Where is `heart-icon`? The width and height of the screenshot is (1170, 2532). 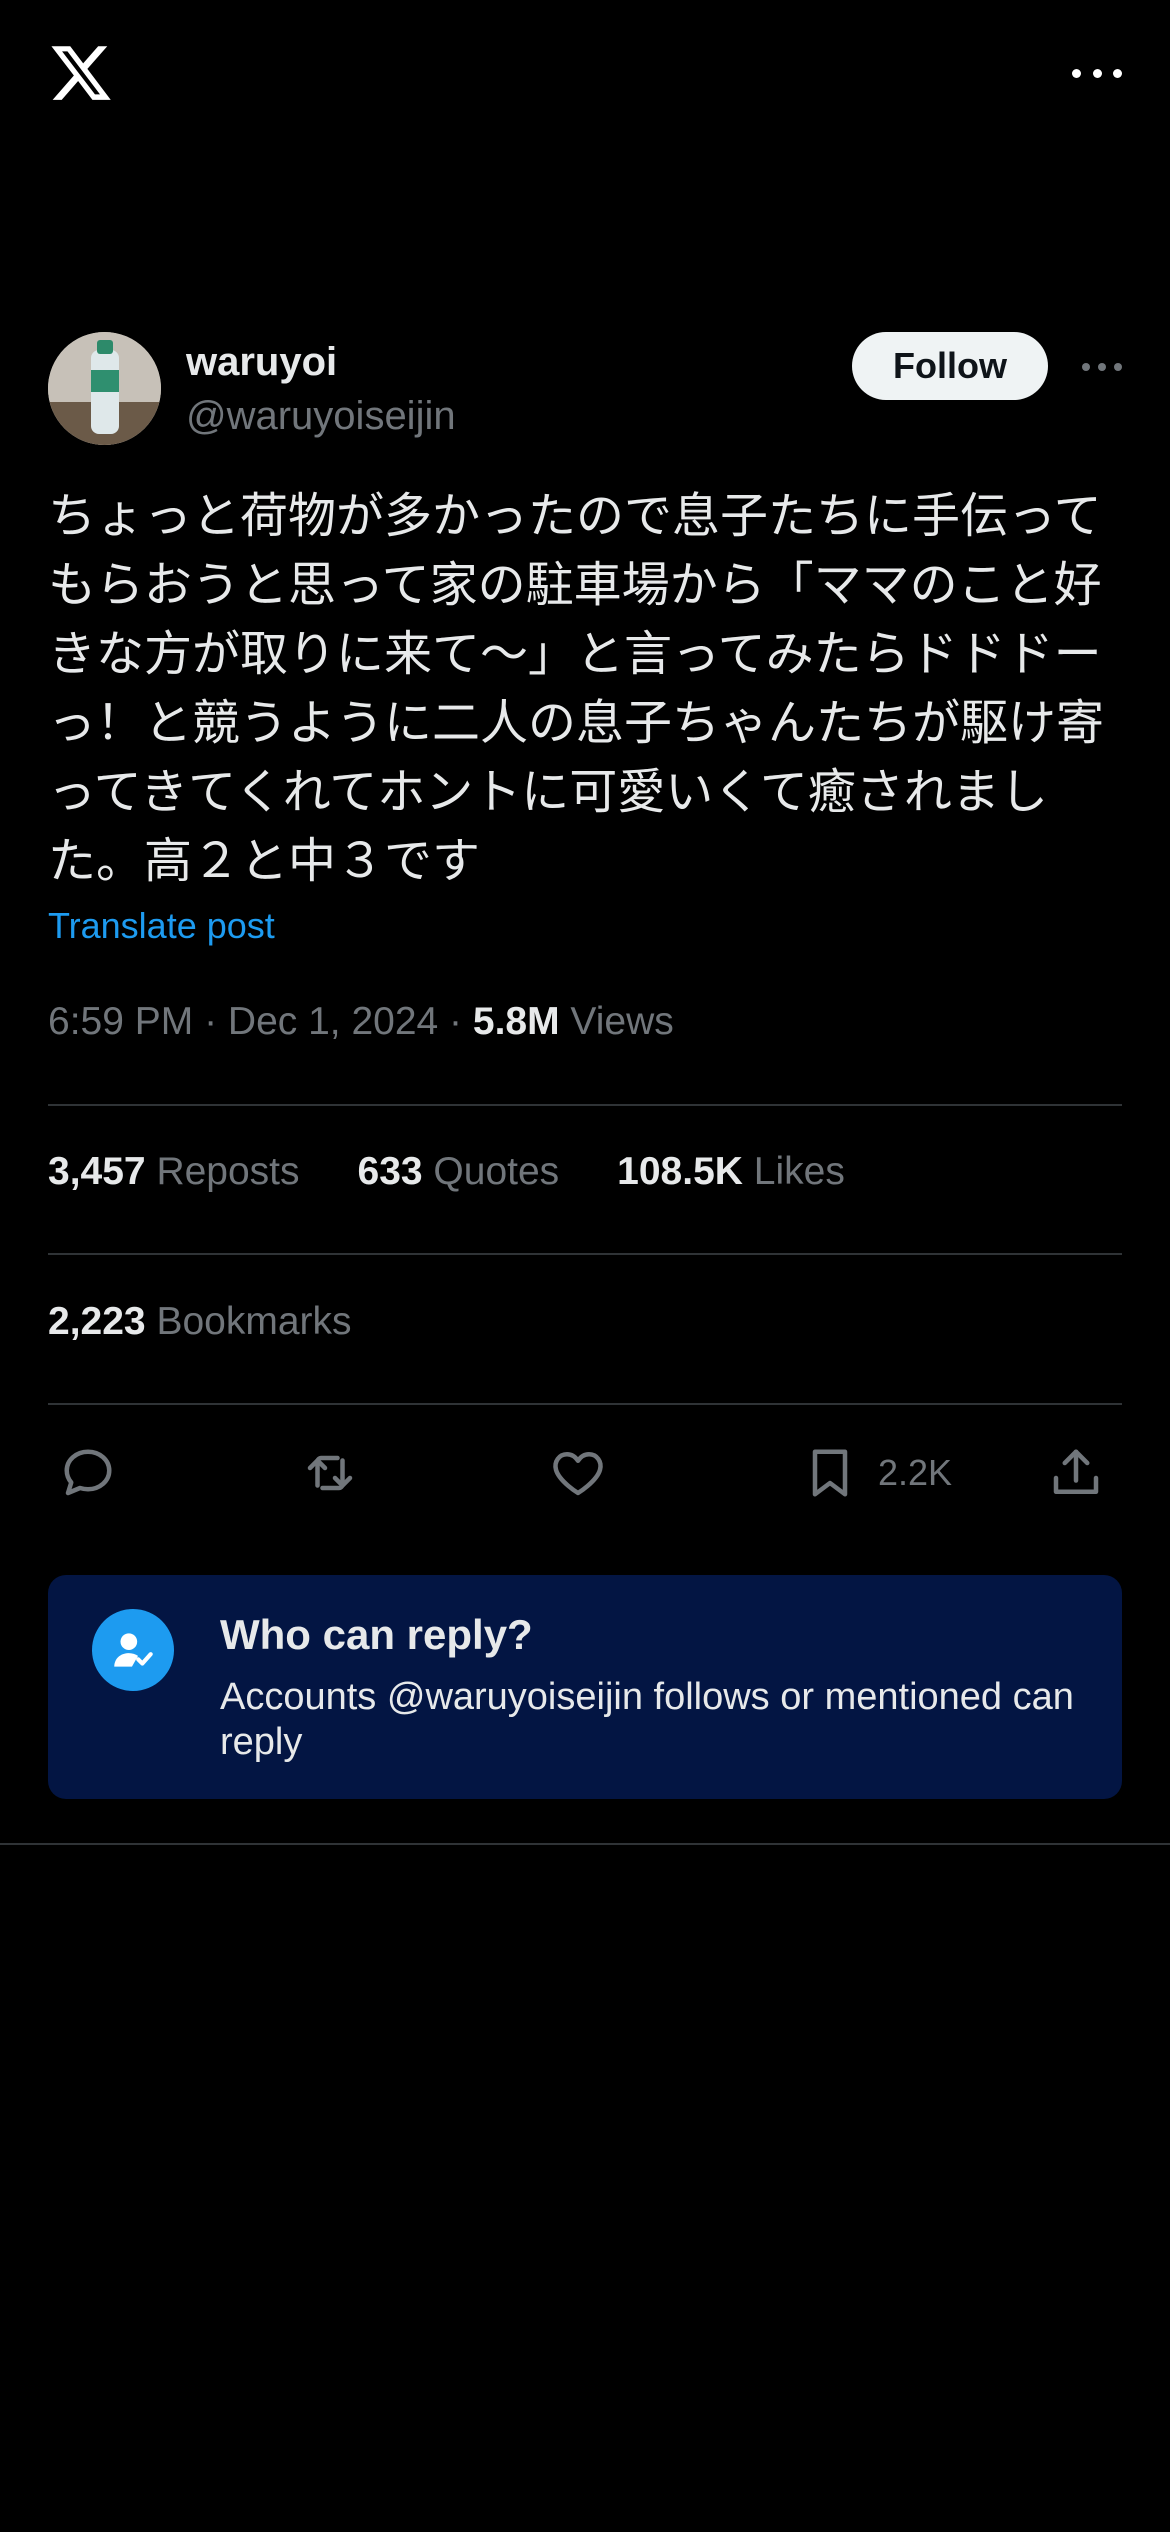 heart-icon is located at coordinates (578, 1474).